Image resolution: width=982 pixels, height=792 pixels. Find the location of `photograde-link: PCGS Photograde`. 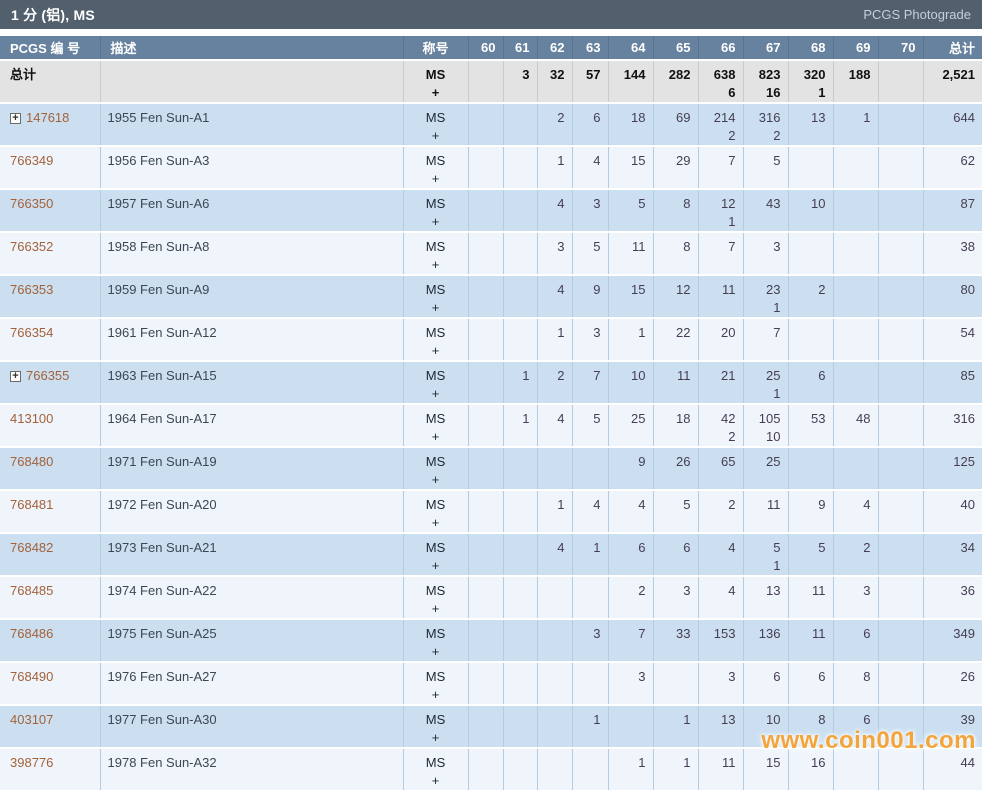

photograde-link: PCGS Photograde is located at coordinates (917, 14).